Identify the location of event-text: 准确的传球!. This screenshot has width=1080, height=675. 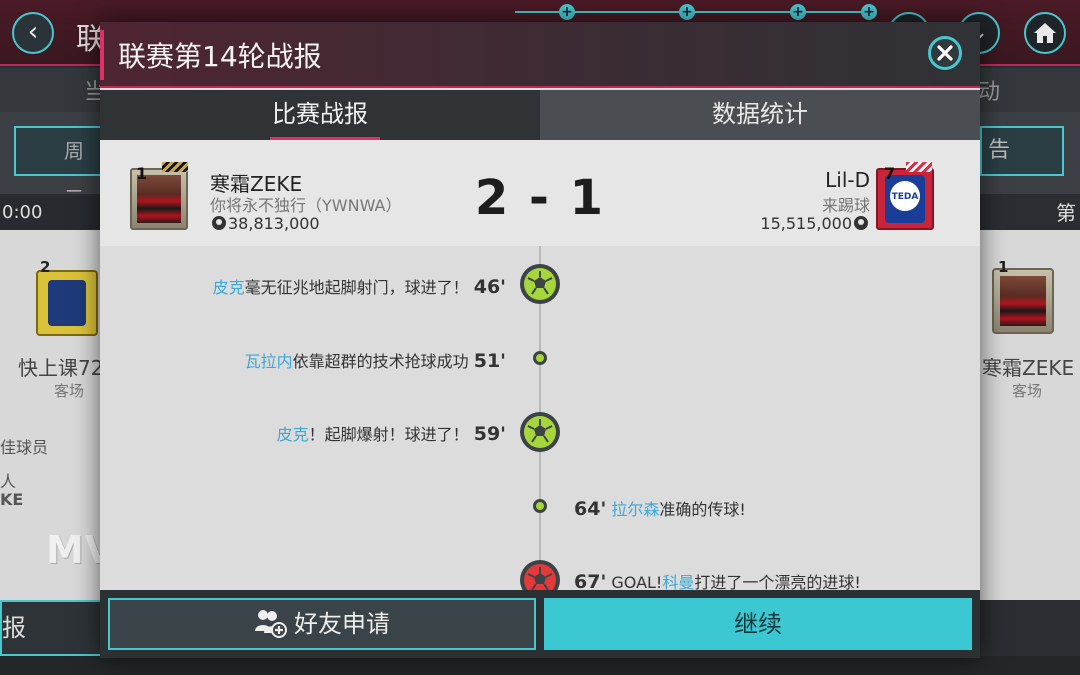
(702, 509).